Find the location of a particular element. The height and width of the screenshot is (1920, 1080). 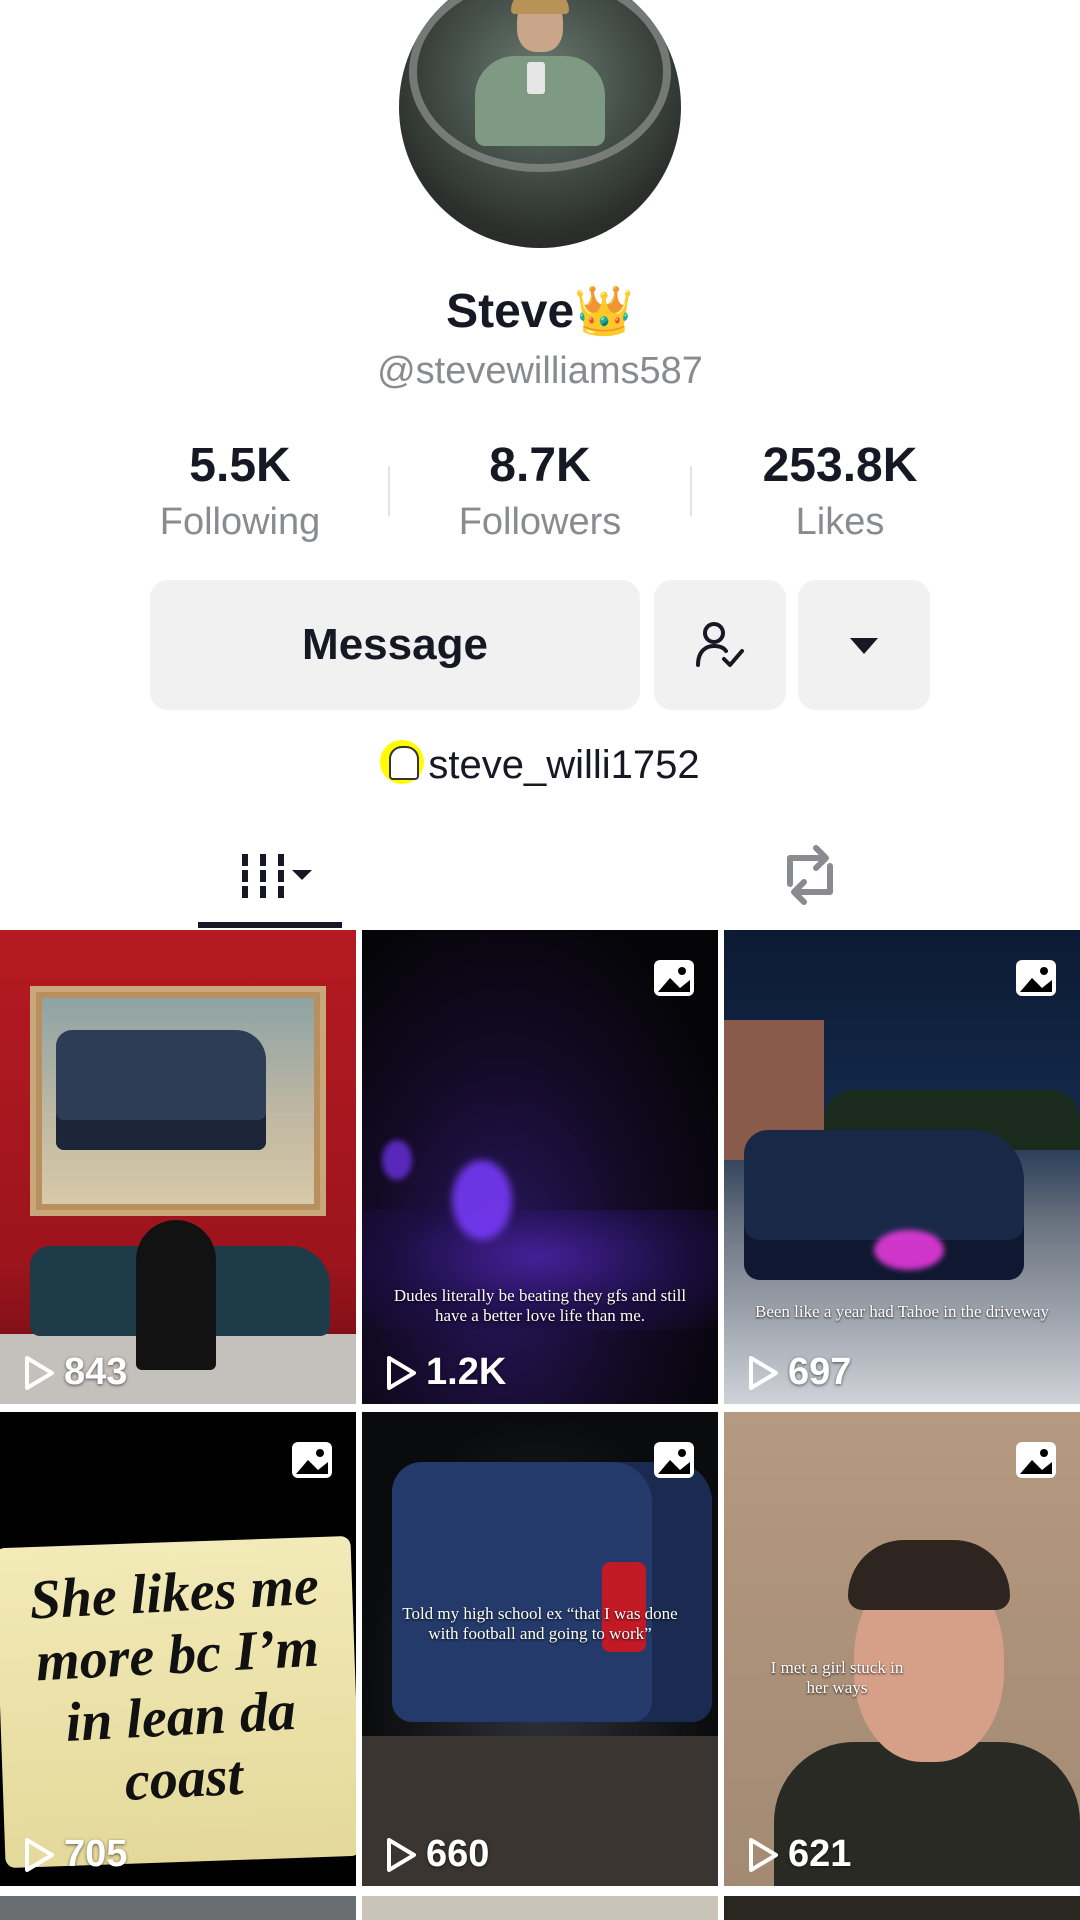

message-button: Message is located at coordinates (395, 645).